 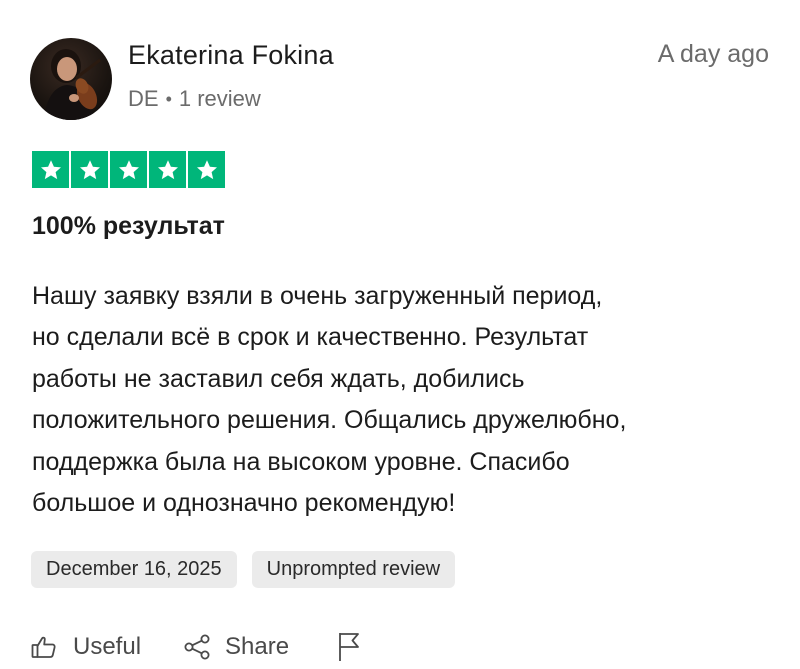 I want to click on reviewer-review-count: 1 review, so click(x=219, y=98).